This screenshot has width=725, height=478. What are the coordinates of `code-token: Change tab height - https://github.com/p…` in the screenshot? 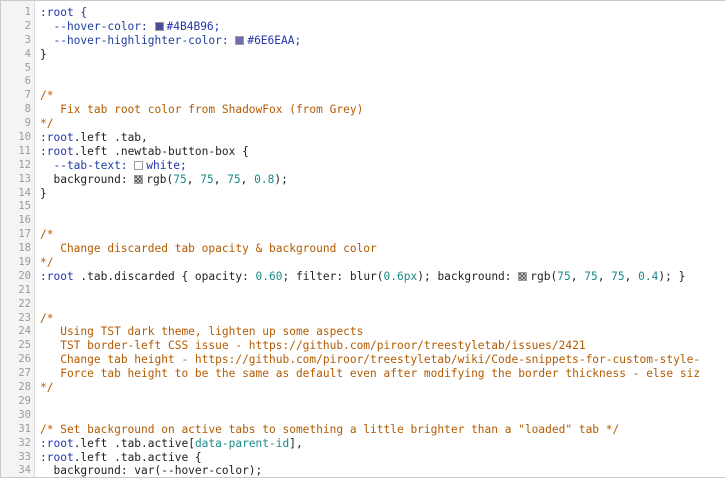 It's located at (370, 360).